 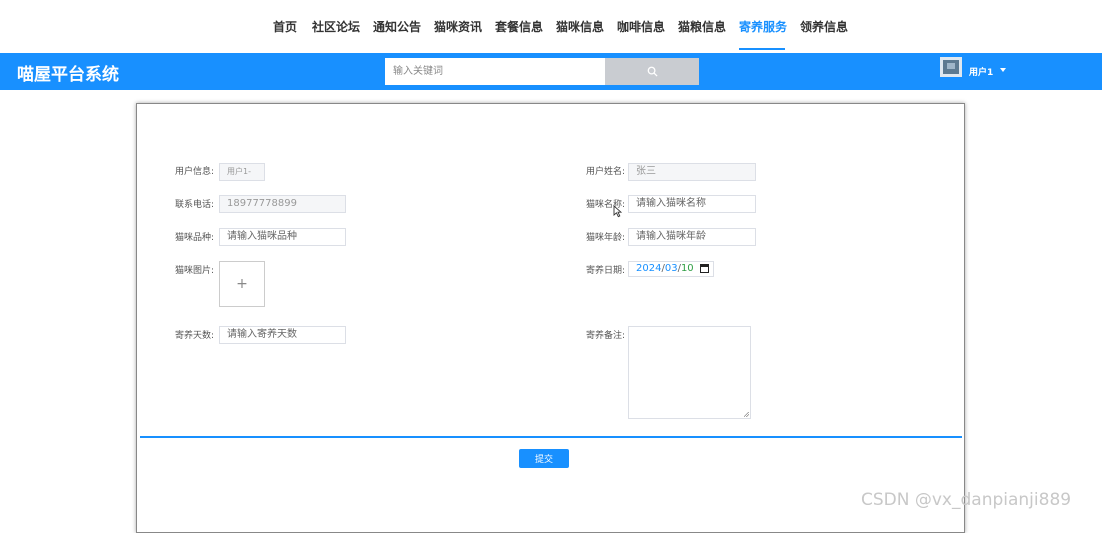 I want to click on cat-image-upload: +, so click(x=242, y=284).